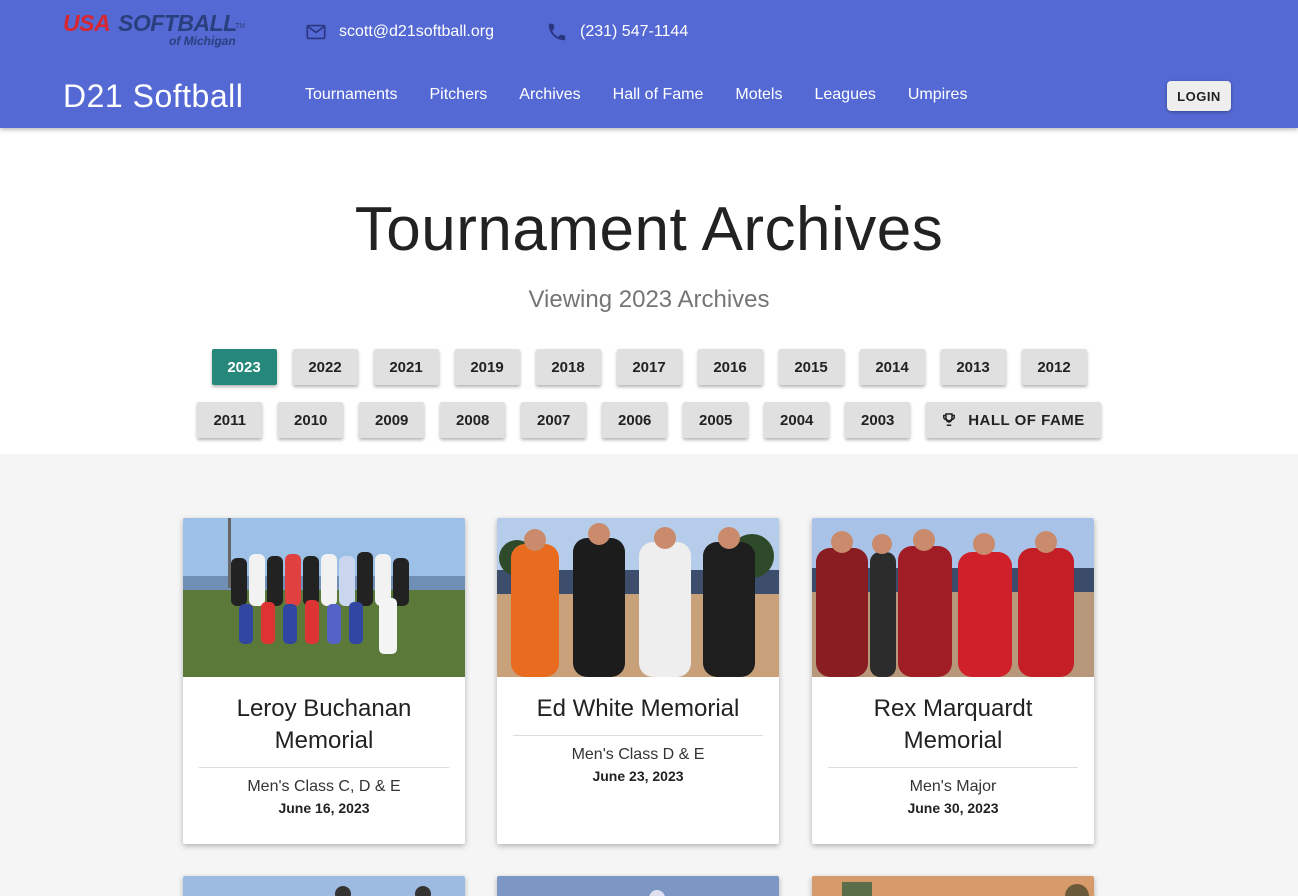  I want to click on nav-motels: Motels, so click(758, 95).